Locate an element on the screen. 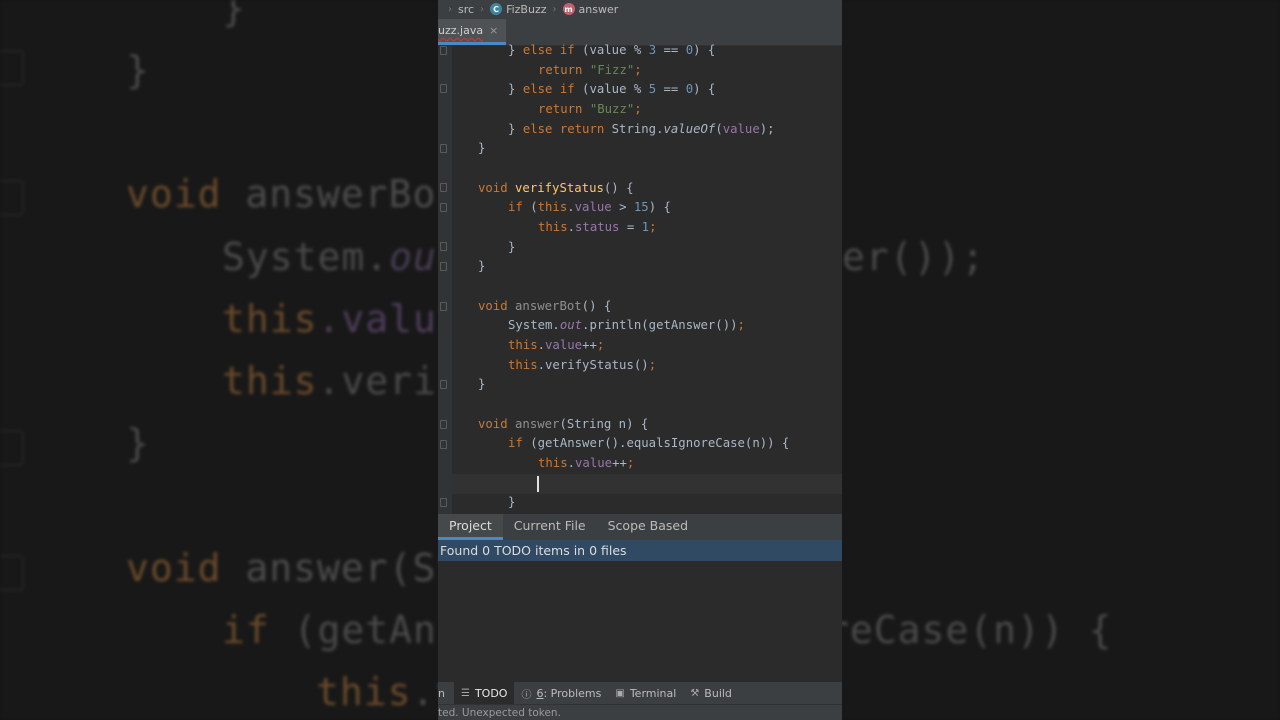 The image size is (1280, 720). code-line: void answerBot() { is located at coordinates (545, 306).